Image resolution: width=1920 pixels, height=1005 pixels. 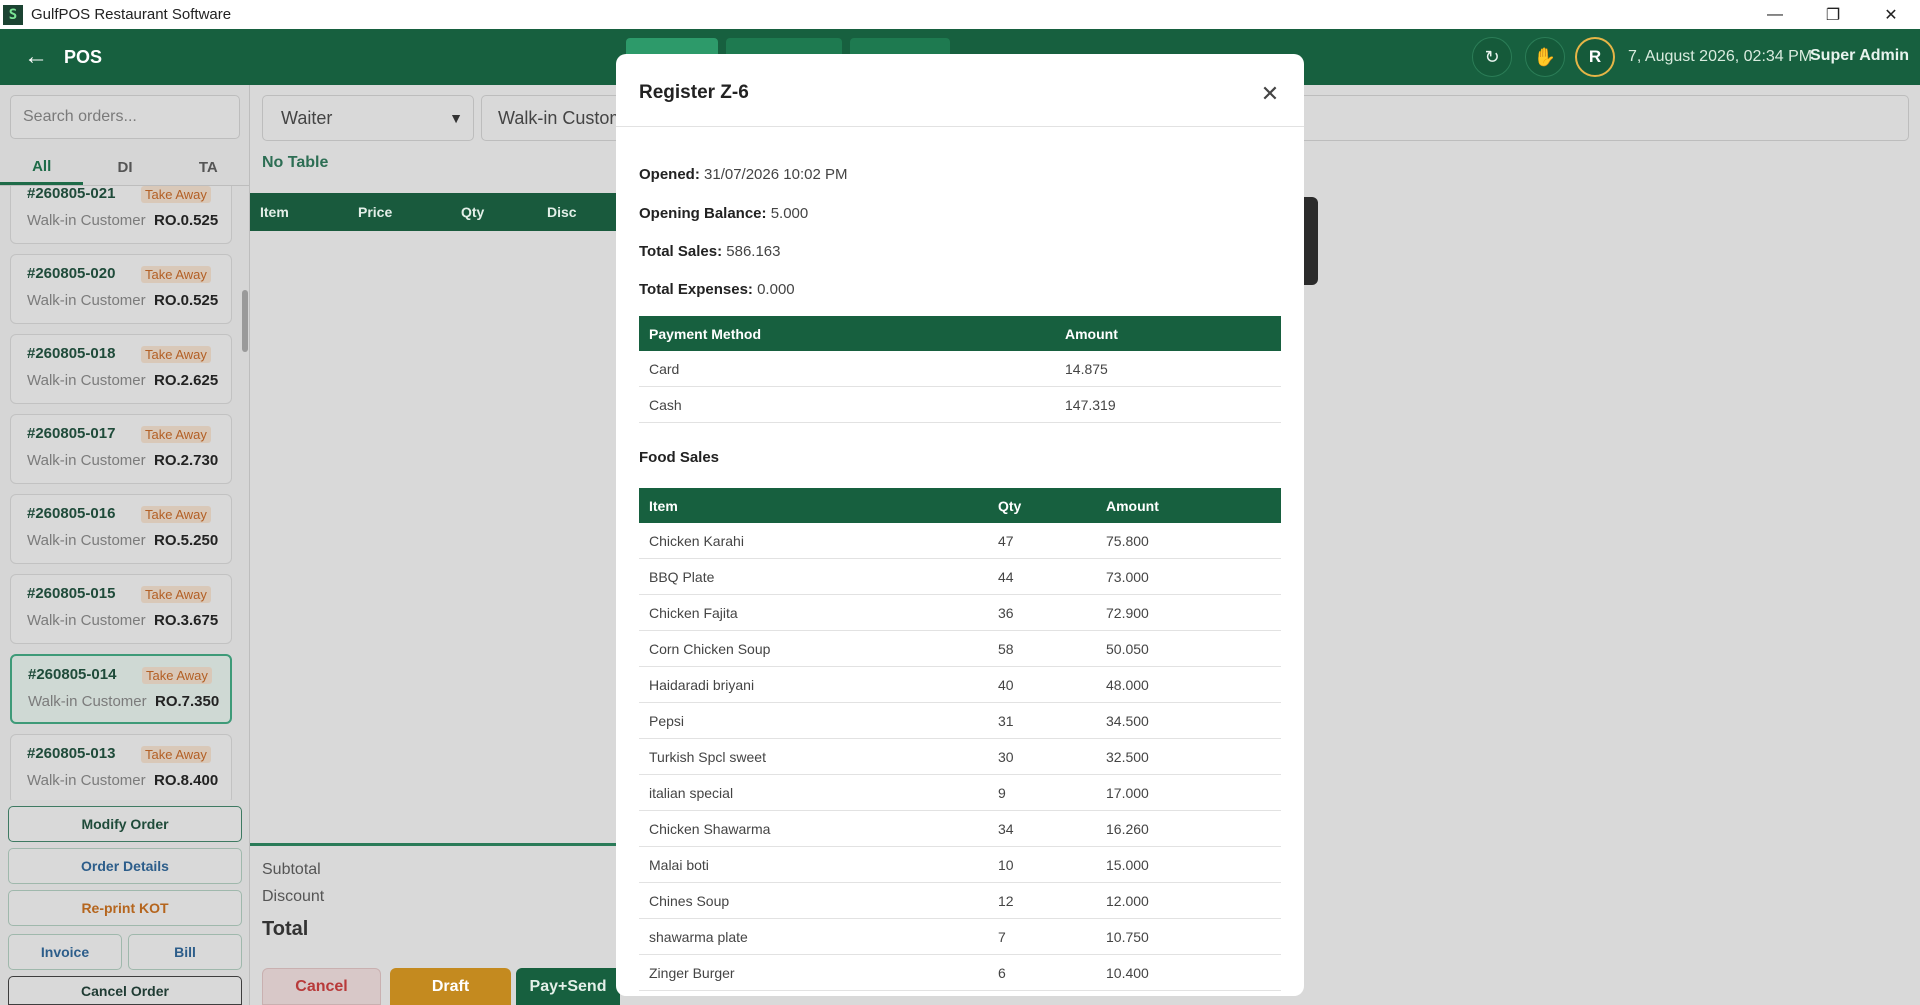 What do you see at coordinates (435, 212) in the screenshot?
I see `cart-header: Item Price Qty Disc` at bounding box center [435, 212].